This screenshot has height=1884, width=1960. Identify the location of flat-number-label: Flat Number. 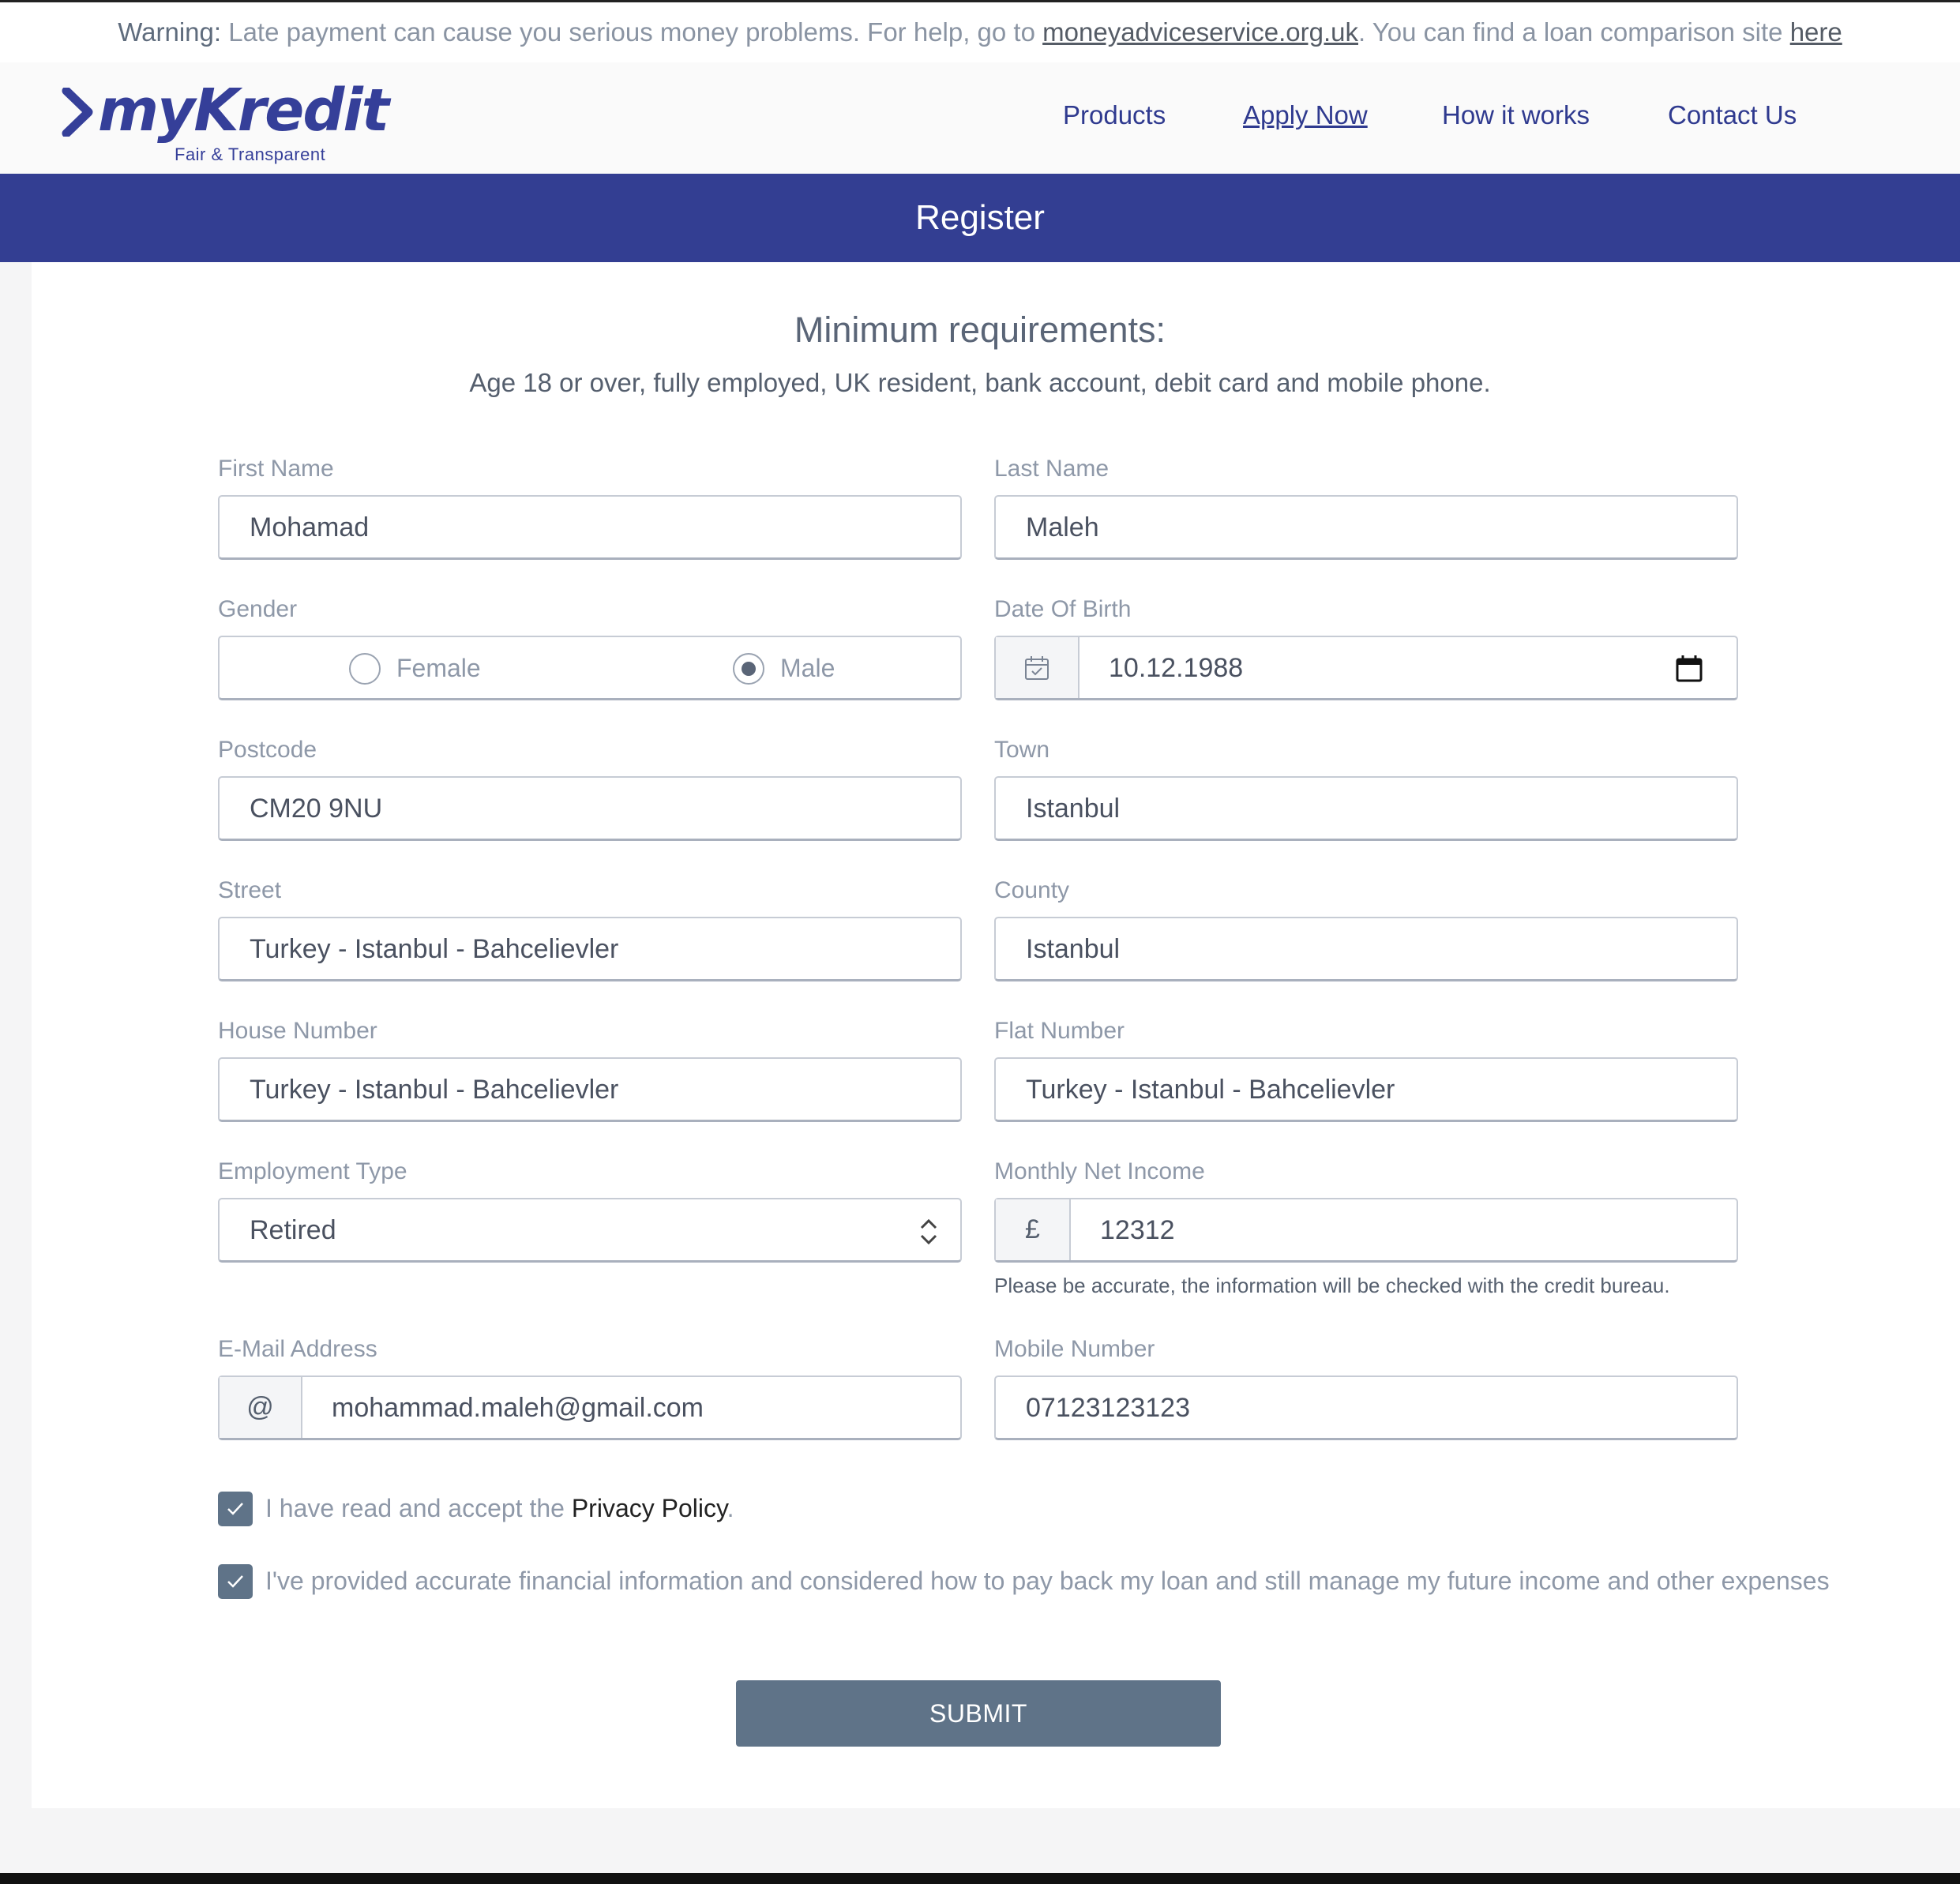
(1059, 1031).